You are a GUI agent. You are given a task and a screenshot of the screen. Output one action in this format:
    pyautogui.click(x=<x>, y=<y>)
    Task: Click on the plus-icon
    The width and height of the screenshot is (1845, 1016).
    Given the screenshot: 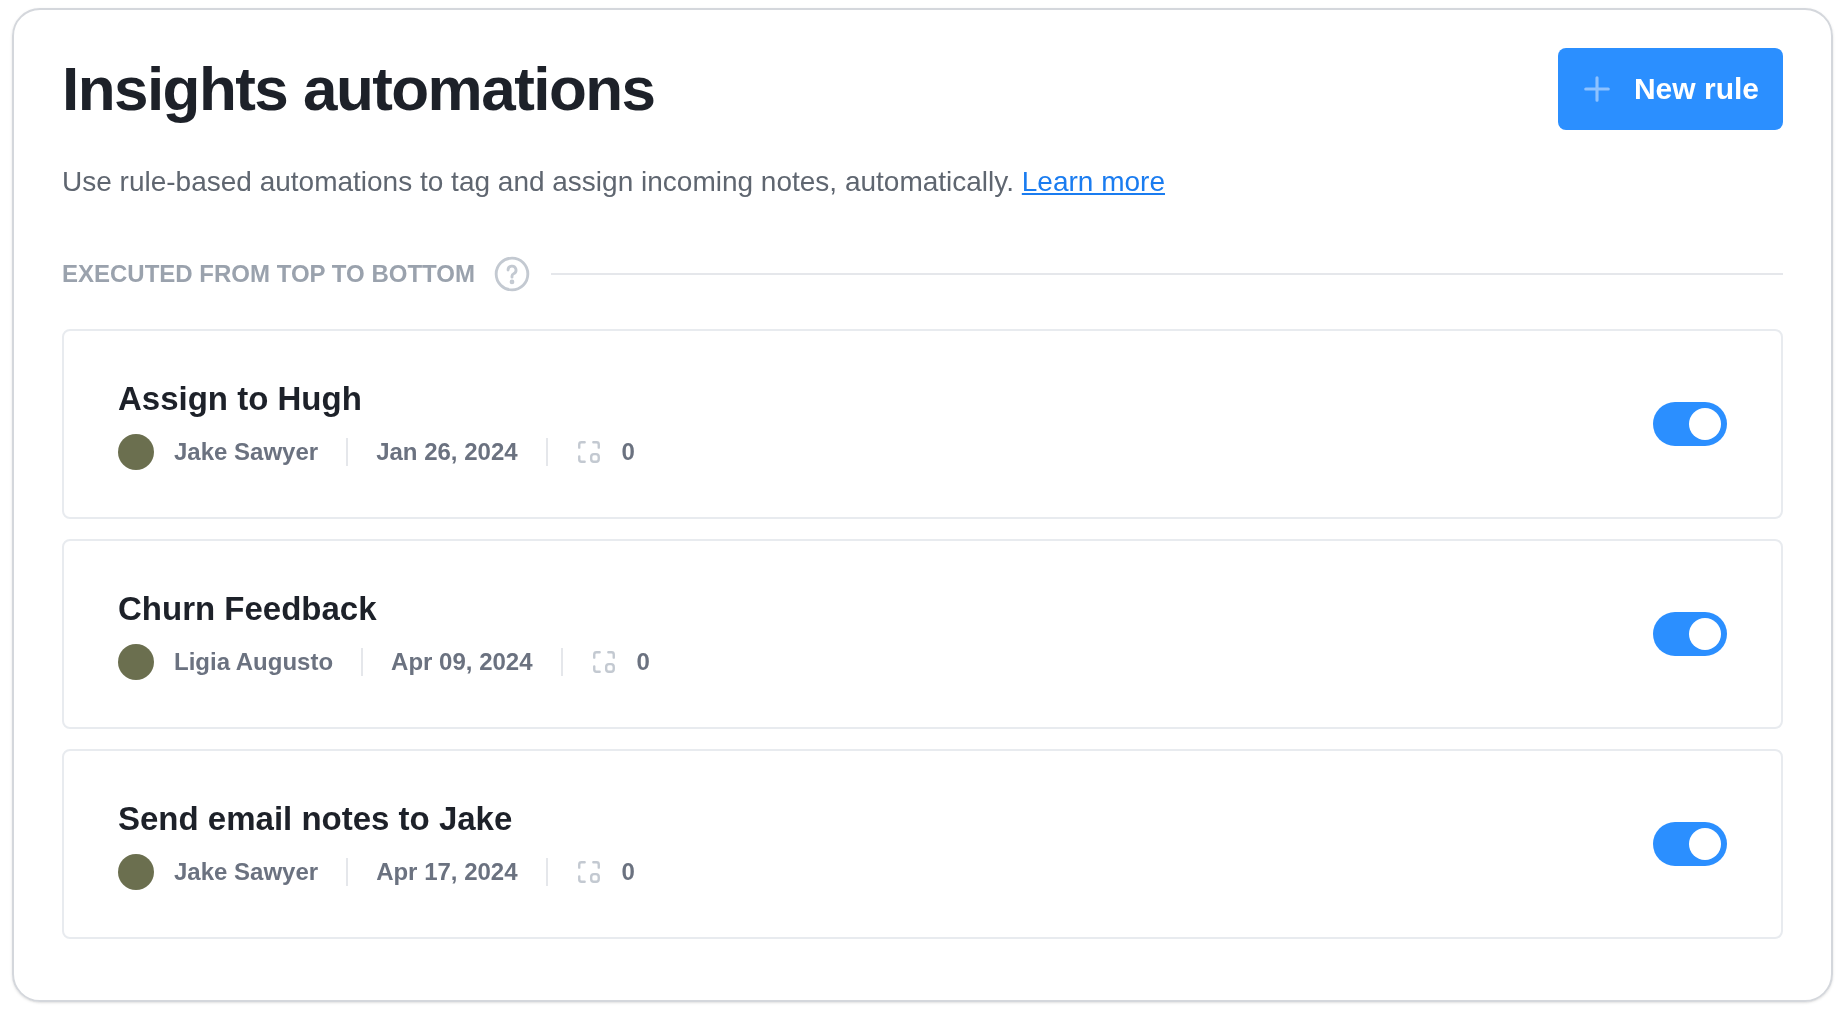 What is the action you would take?
    pyautogui.click(x=1596, y=88)
    